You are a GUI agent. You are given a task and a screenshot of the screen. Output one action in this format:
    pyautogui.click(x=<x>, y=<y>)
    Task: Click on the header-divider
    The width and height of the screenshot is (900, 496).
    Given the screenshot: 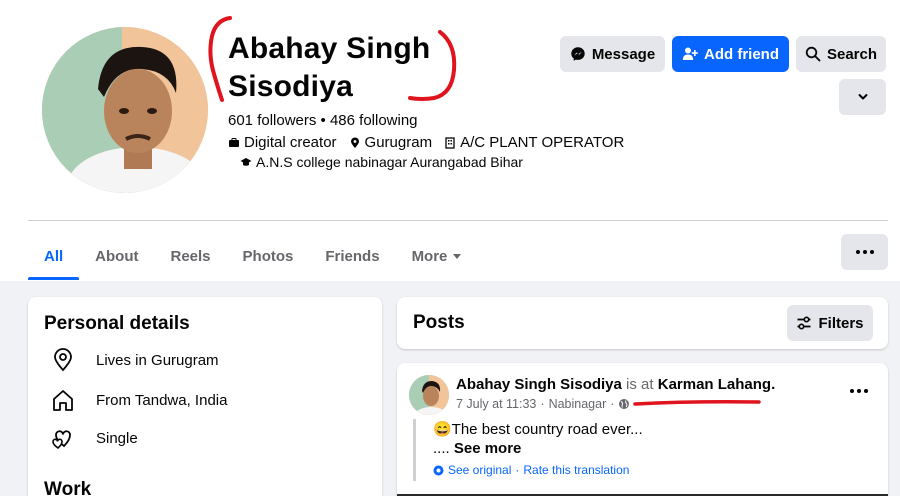 What is the action you would take?
    pyautogui.click(x=458, y=220)
    